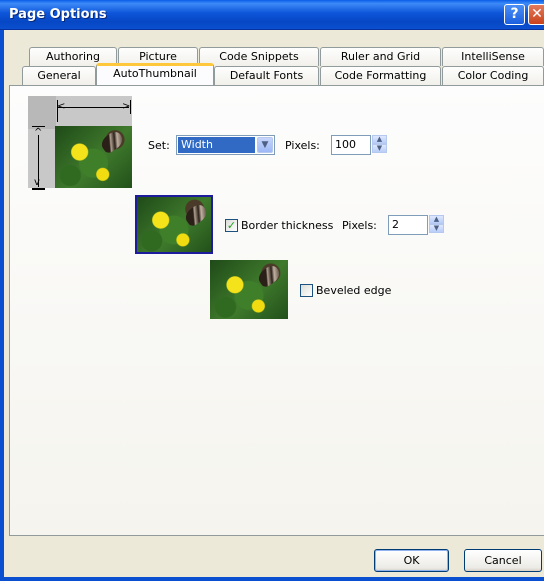  What do you see at coordinates (93, 157) in the screenshot?
I see `thumbnail-preview-image` at bounding box center [93, 157].